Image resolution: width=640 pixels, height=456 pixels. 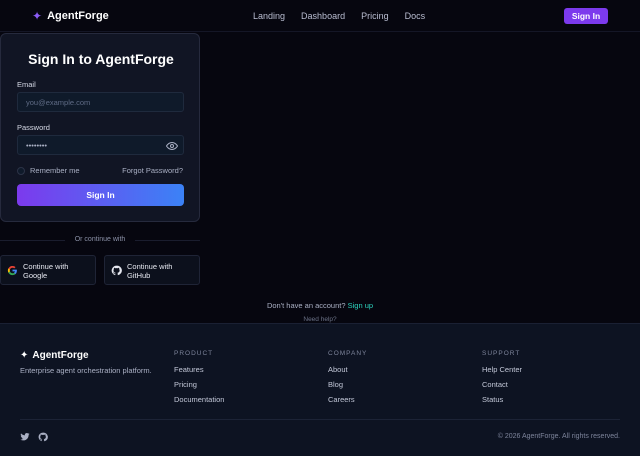 I want to click on signin-title: Sign In to AgentForge, so click(x=101, y=59).